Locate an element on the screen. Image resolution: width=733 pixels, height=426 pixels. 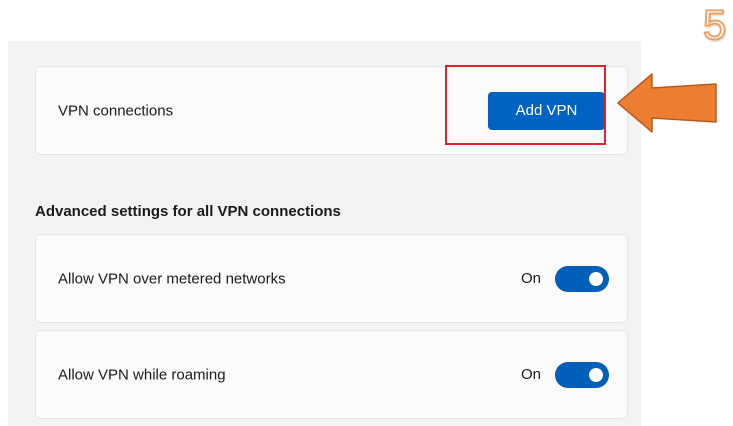
annotation-arrow-icon is located at coordinates (667, 103).